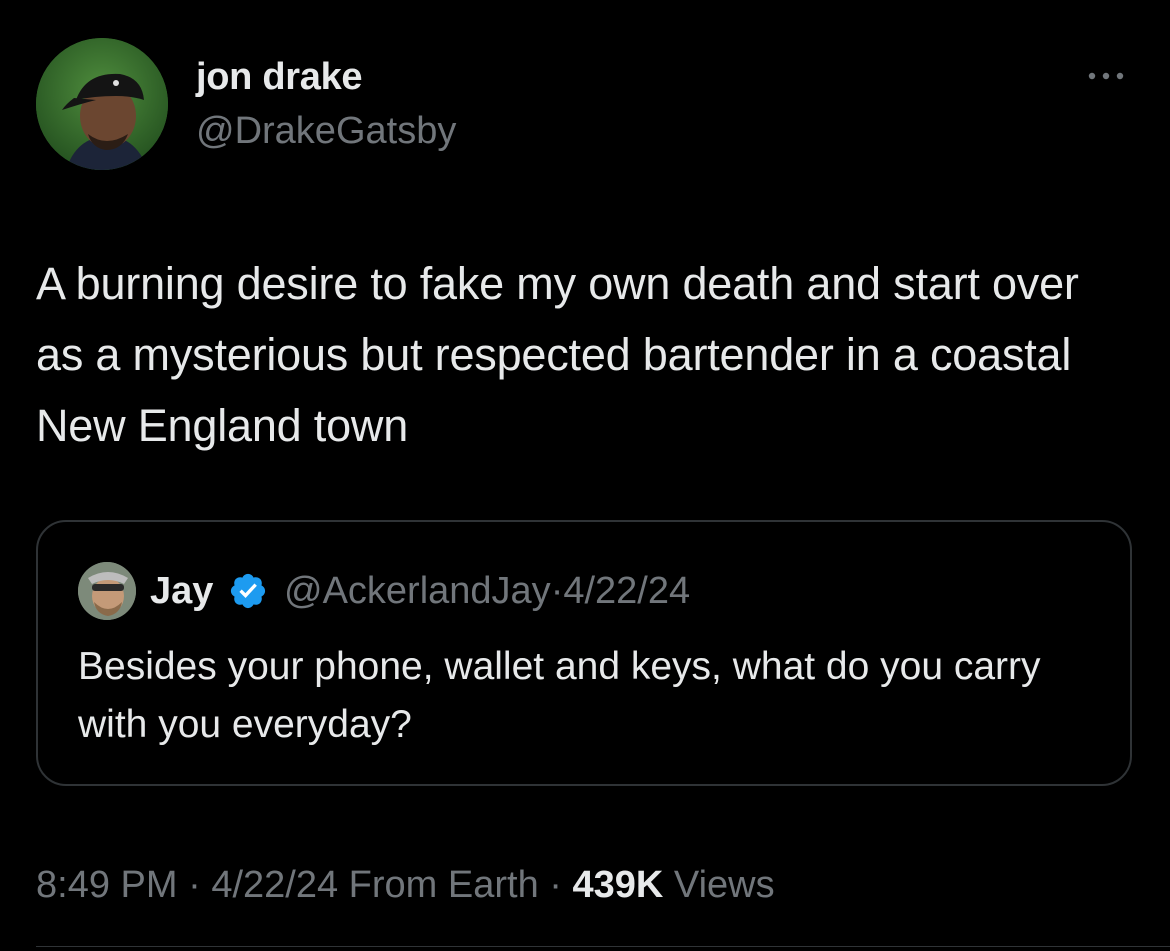 Image resolution: width=1170 pixels, height=951 pixels. I want to click on quoted-author-avatar, so click(107, 591).